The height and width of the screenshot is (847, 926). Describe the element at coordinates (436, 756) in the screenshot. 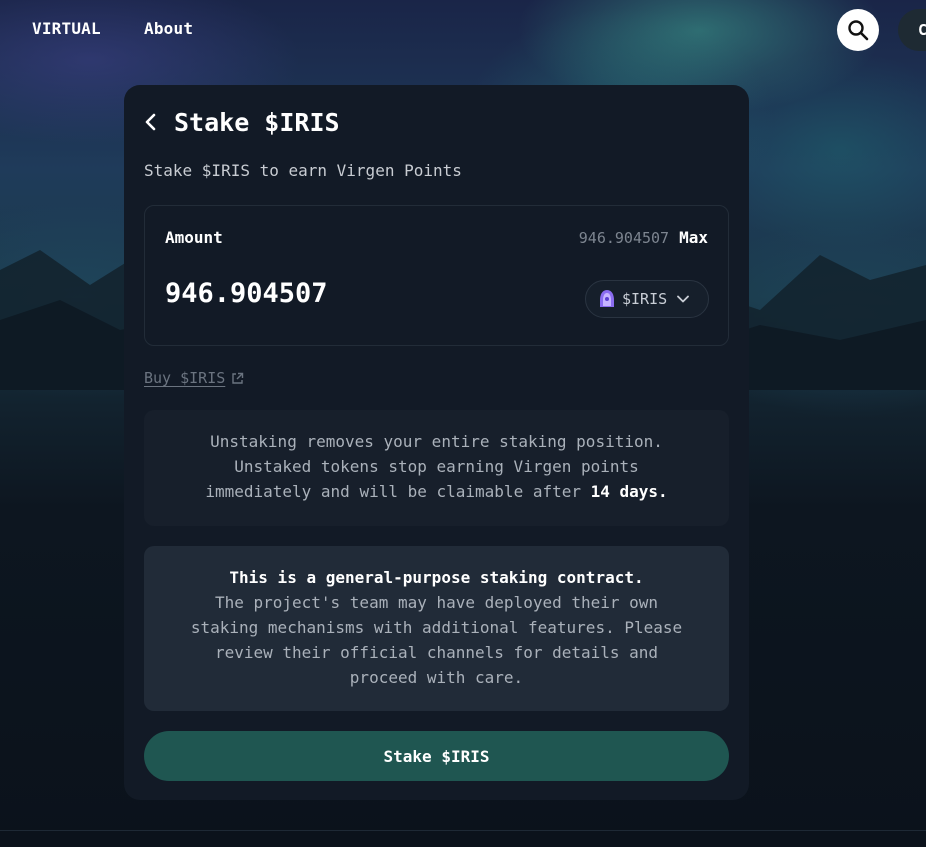

I see `stake-submit-button: Stake $IRIS` at that location.